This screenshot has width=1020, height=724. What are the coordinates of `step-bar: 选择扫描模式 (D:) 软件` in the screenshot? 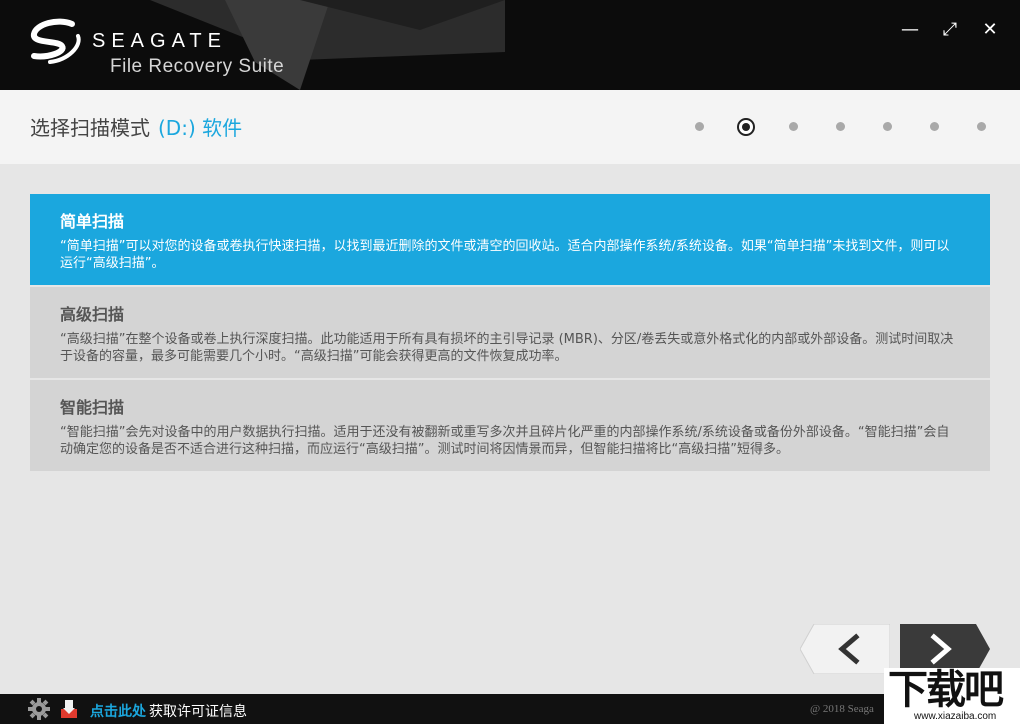 It's located at (510, 127).